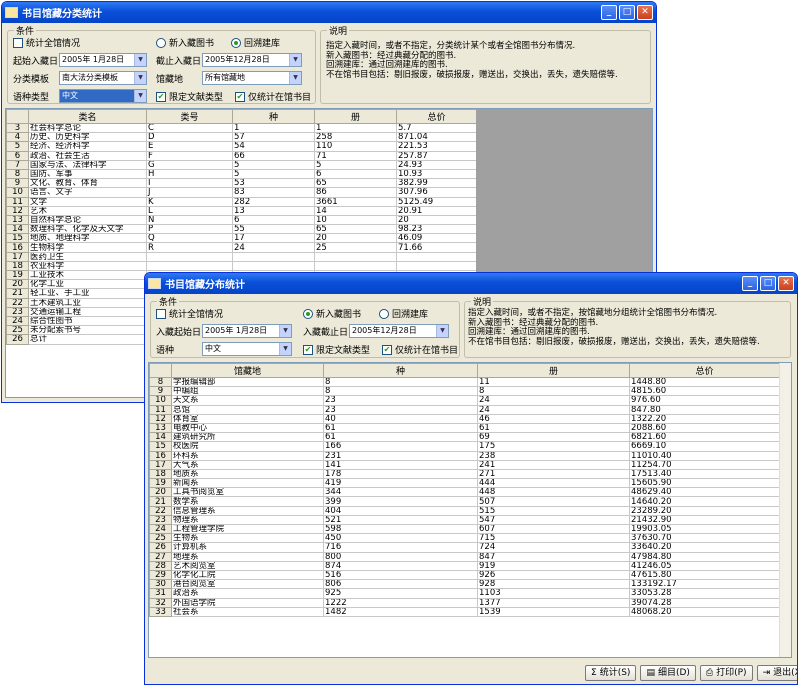 Image resolution: width=799 pixels, height=686 pixels. I want to click on table-row: 25 生物系 450 715 37630.70, so click(464, 538).